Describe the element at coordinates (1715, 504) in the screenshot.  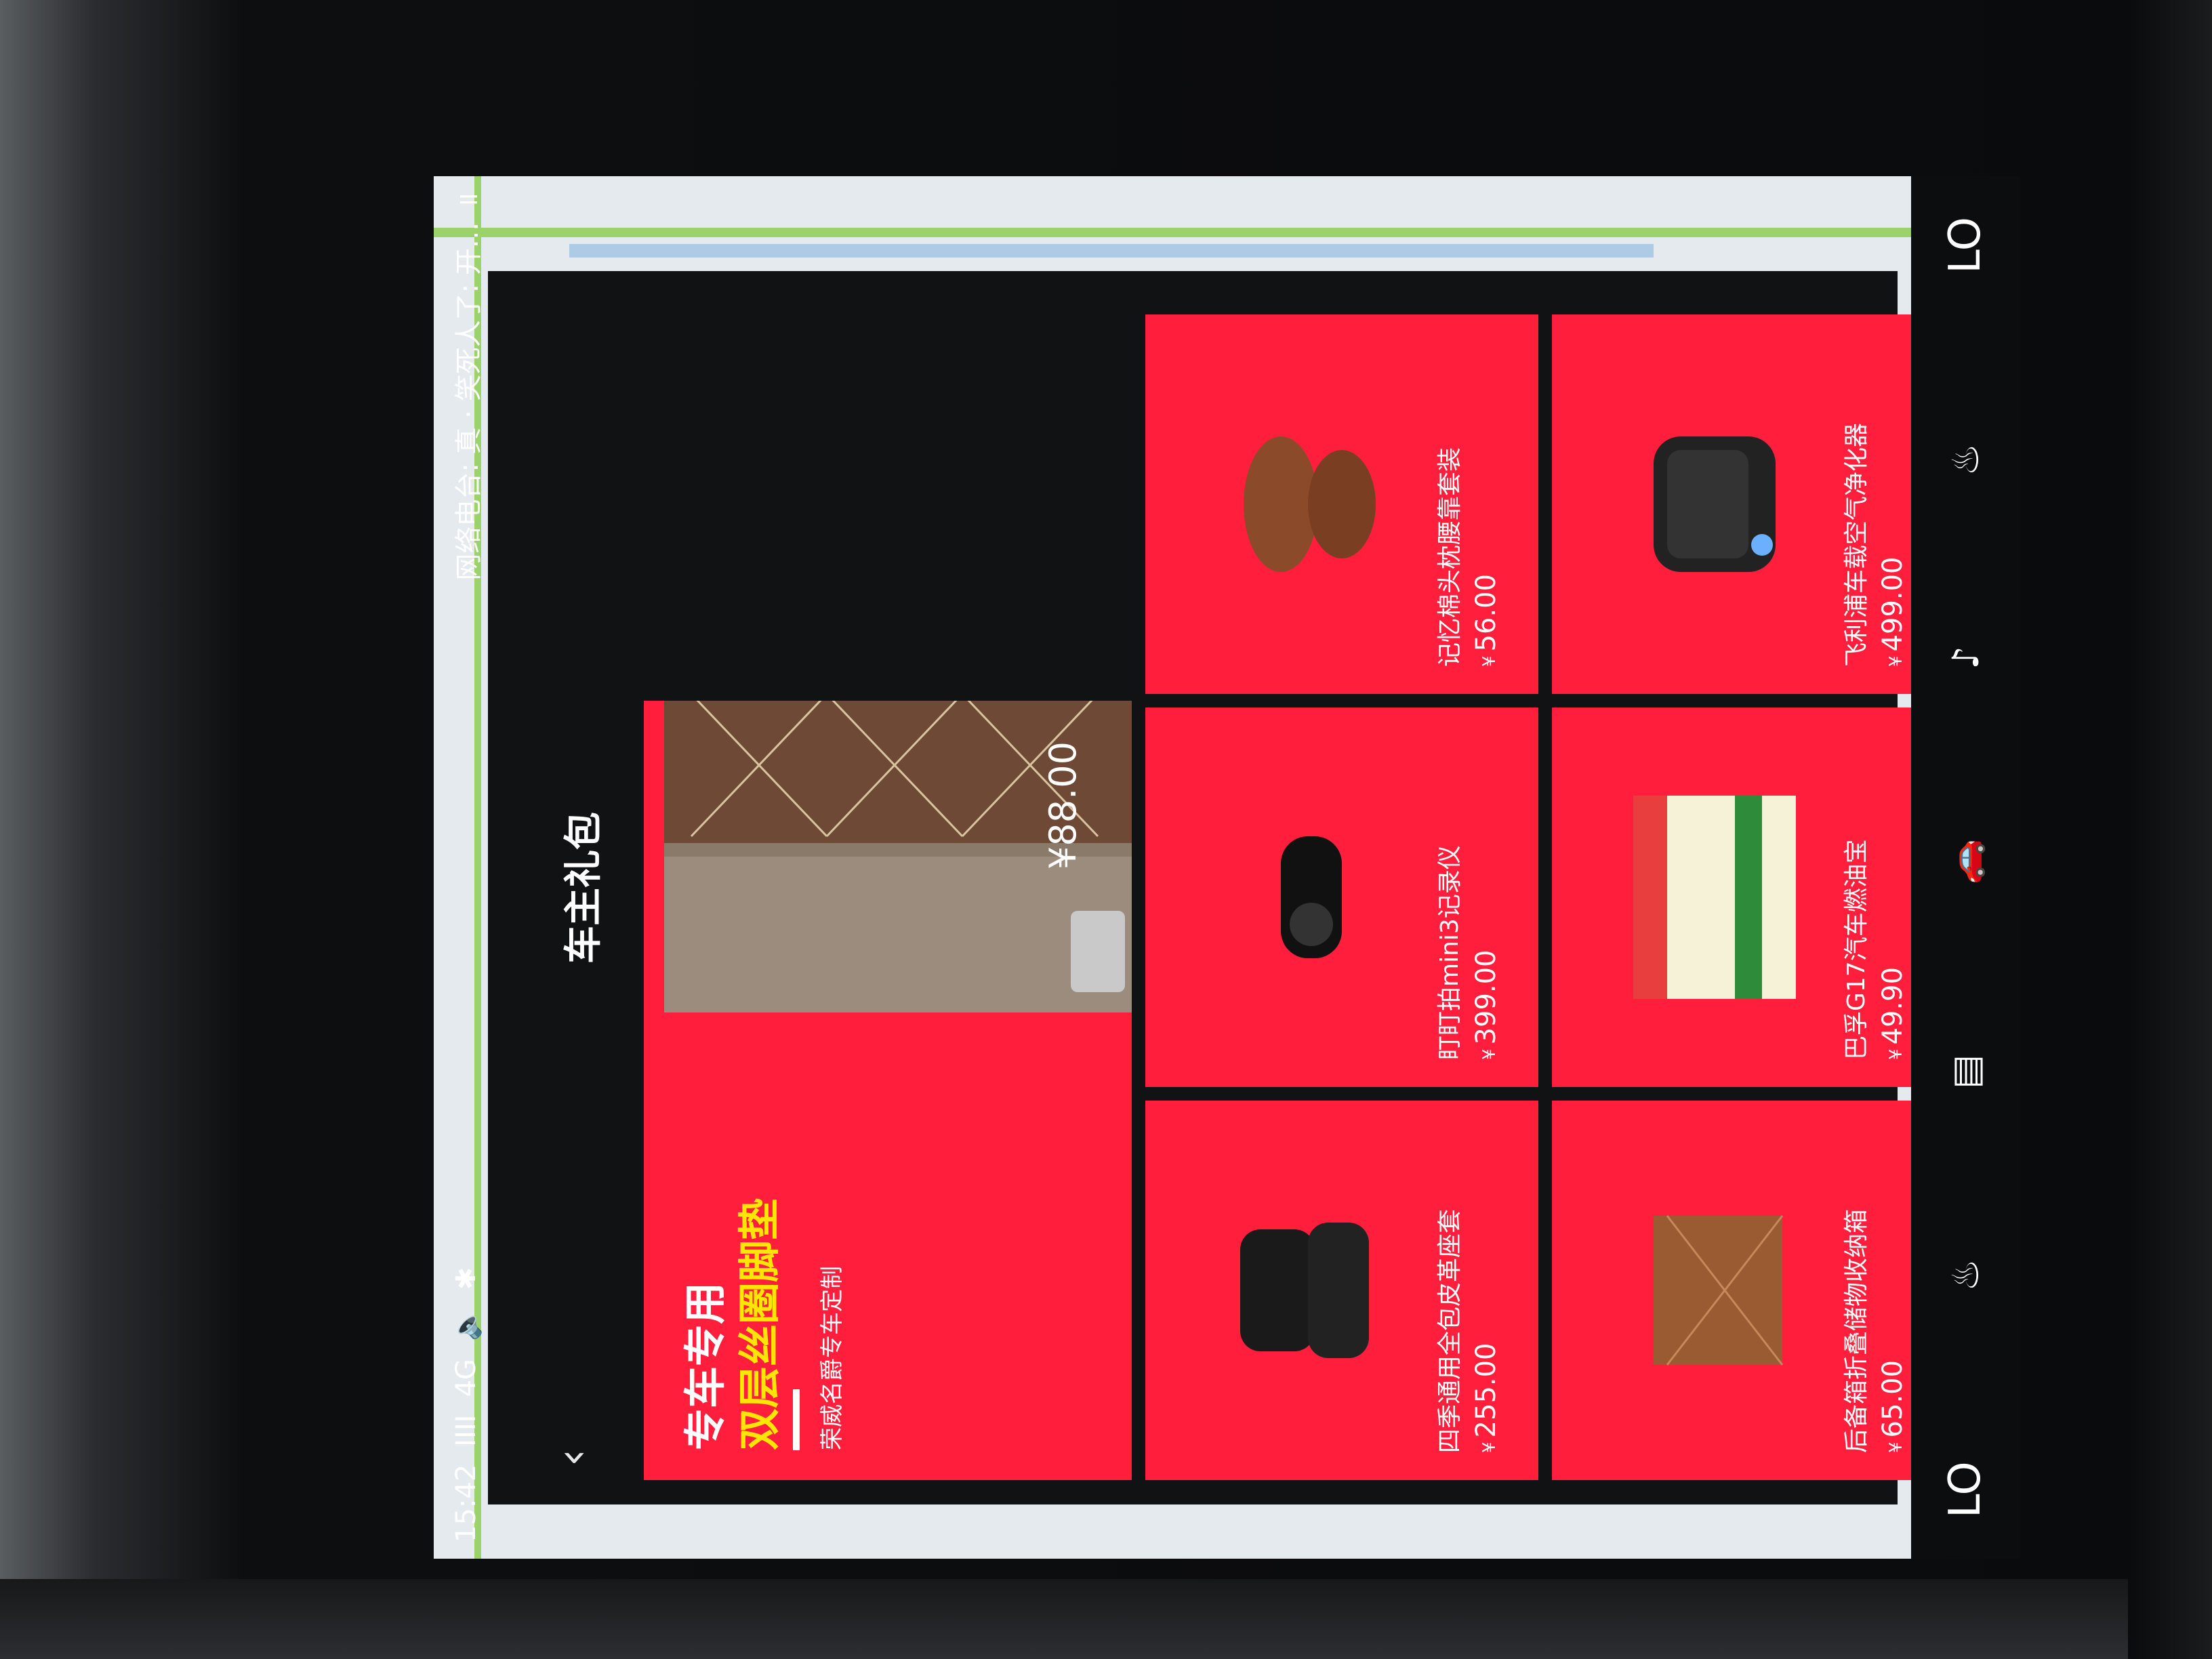
I see `air-purifier-image` at that location.